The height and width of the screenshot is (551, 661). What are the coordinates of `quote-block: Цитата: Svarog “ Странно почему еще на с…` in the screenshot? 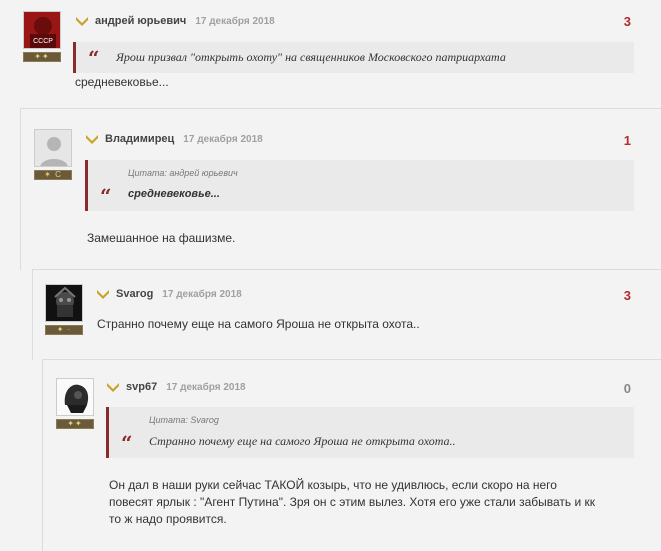 It's located at (370, 432).